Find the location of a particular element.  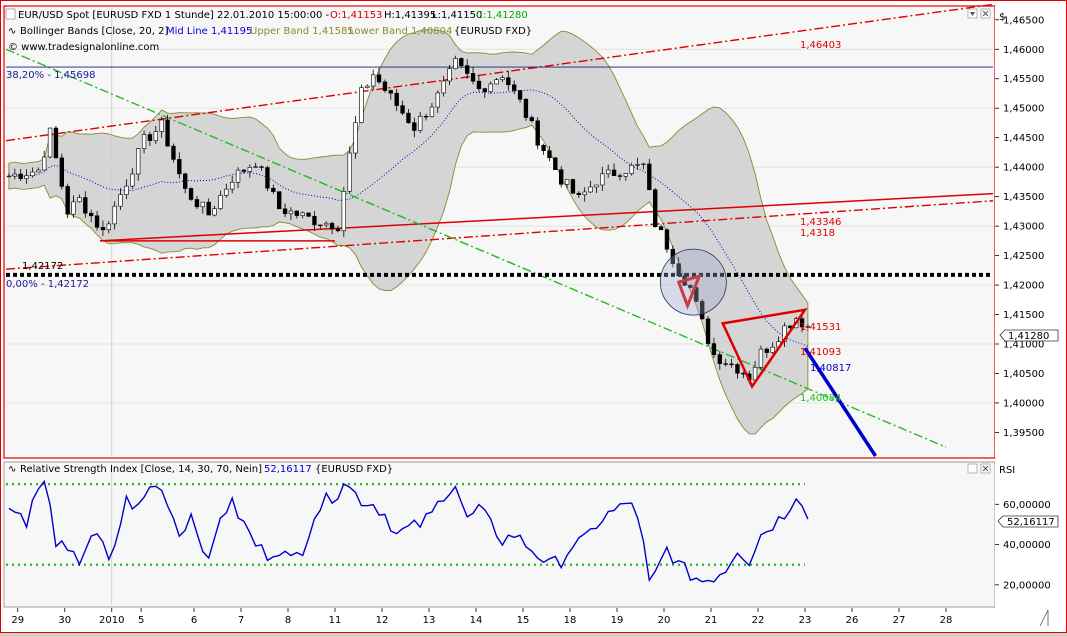

time-tick-label: 7 is located at coordinates (241, 620).